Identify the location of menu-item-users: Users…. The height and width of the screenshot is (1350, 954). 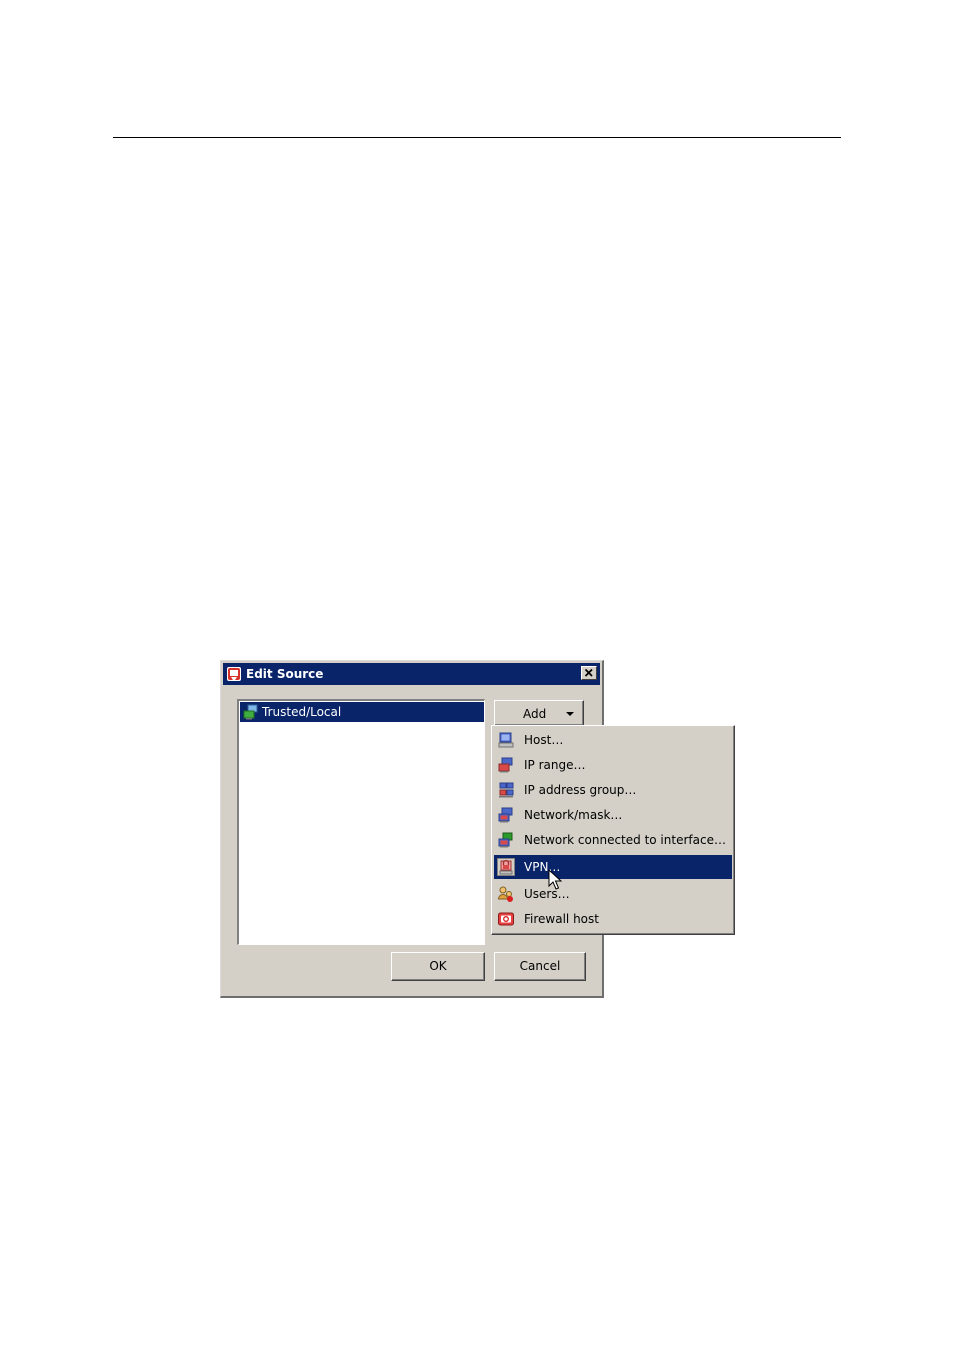
(613, 894).